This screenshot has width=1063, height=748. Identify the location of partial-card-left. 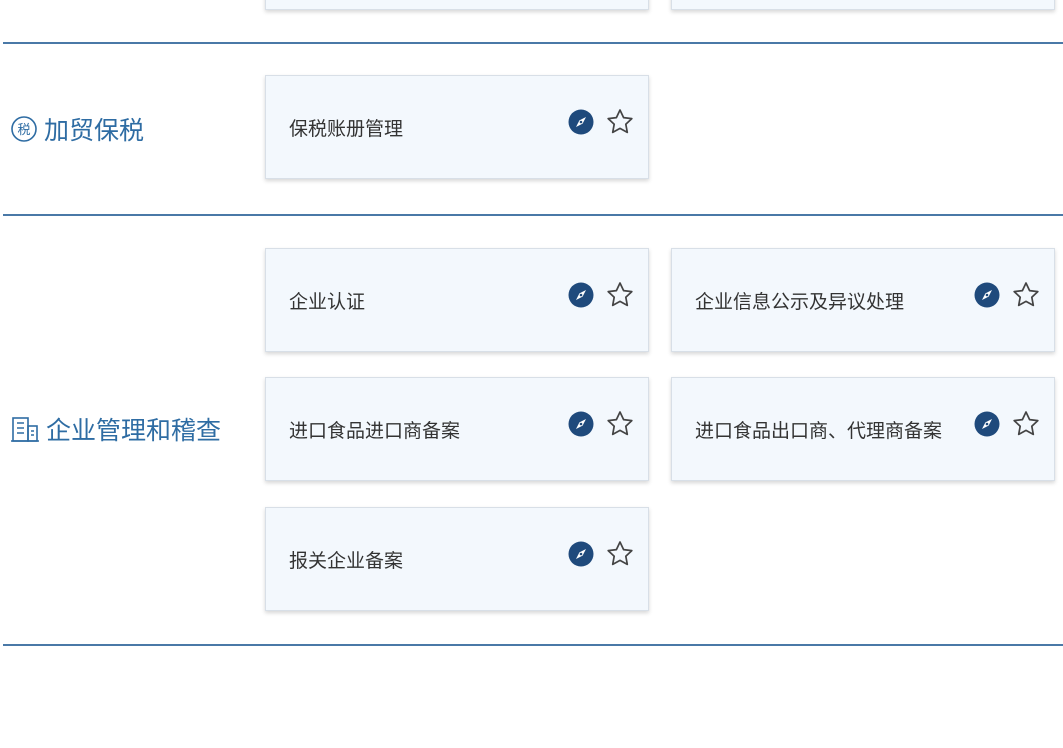
(457, 5).